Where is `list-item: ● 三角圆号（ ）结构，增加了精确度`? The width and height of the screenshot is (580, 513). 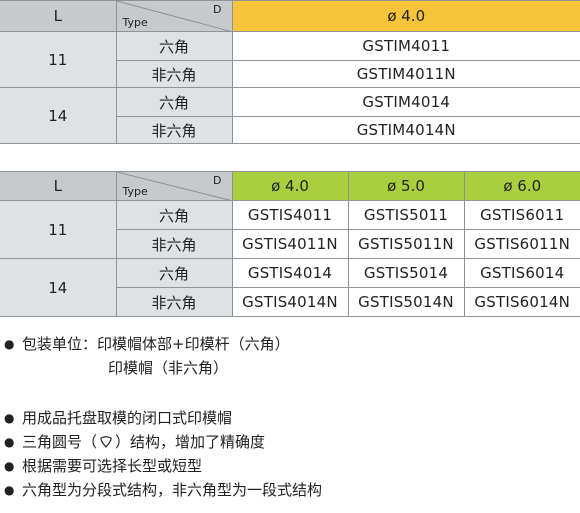 list-item: ● 三角圆号（ ）结构，增加了精确度 is located at coordinates (163, 442).